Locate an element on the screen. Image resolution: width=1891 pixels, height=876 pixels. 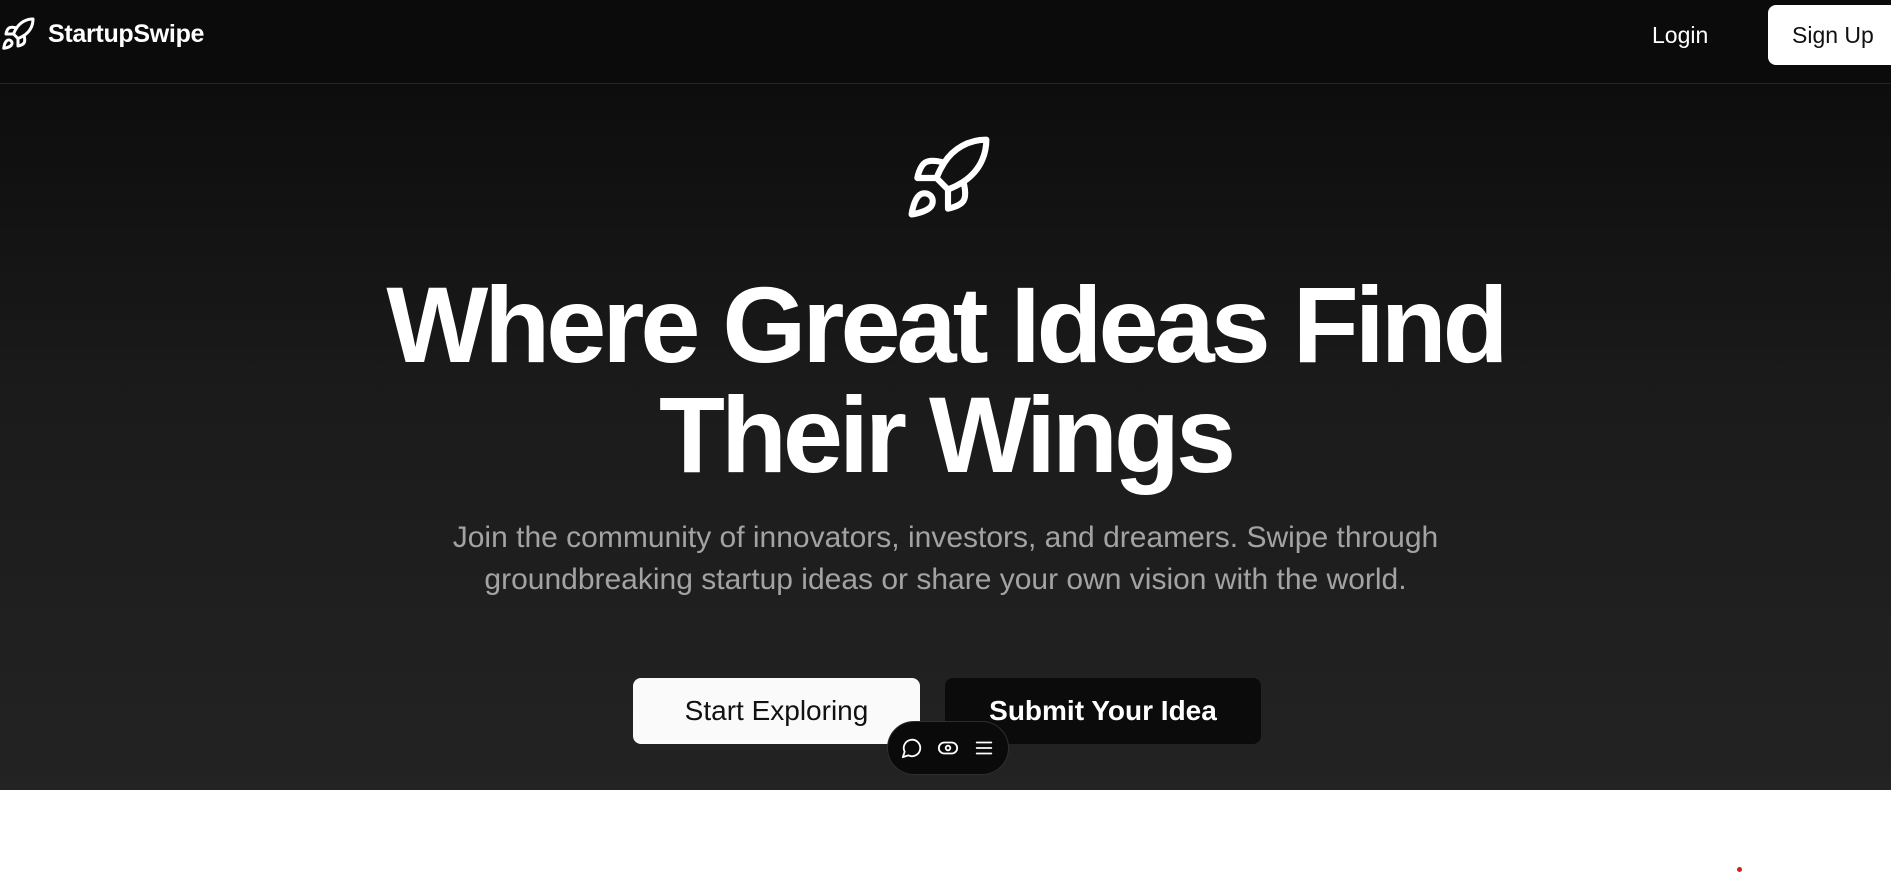
eye-icon is located at coordinates (948, 748).